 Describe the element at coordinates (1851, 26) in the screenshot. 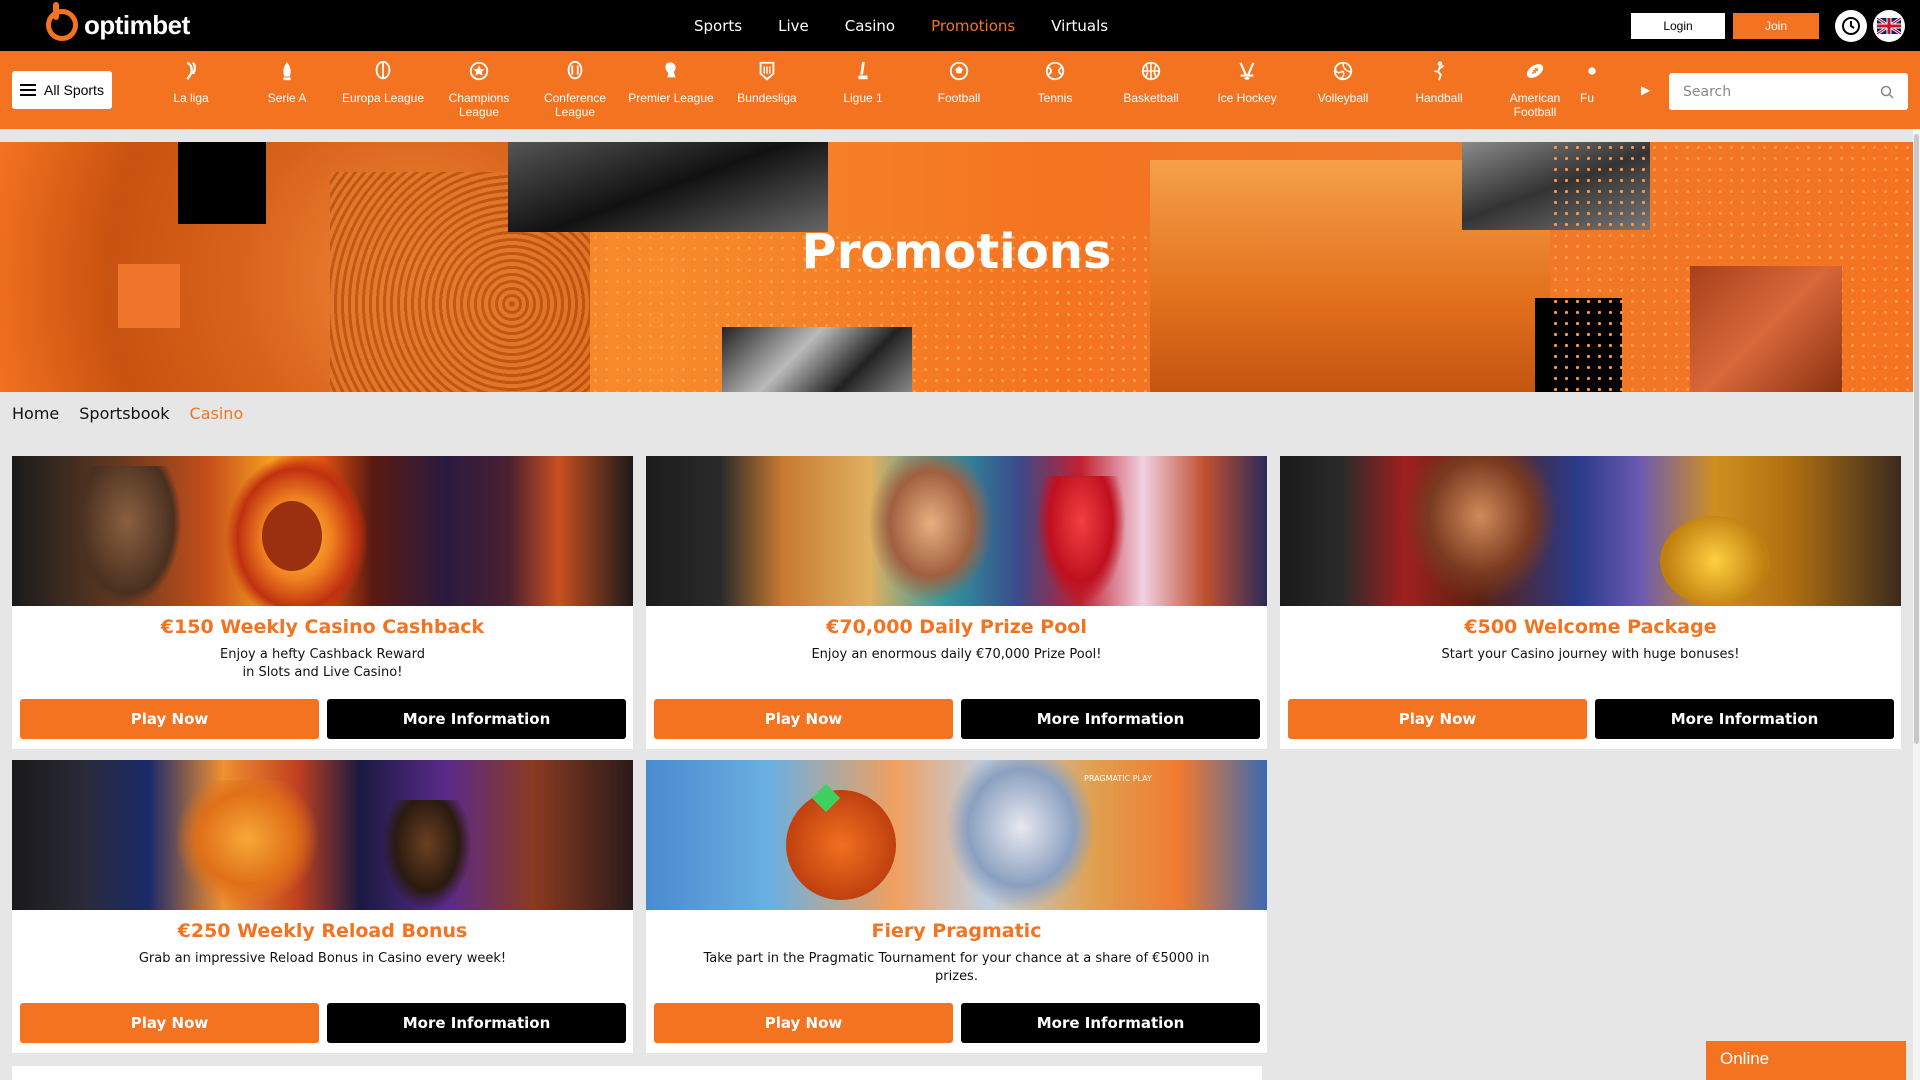

I see `clock-icon` at that location.